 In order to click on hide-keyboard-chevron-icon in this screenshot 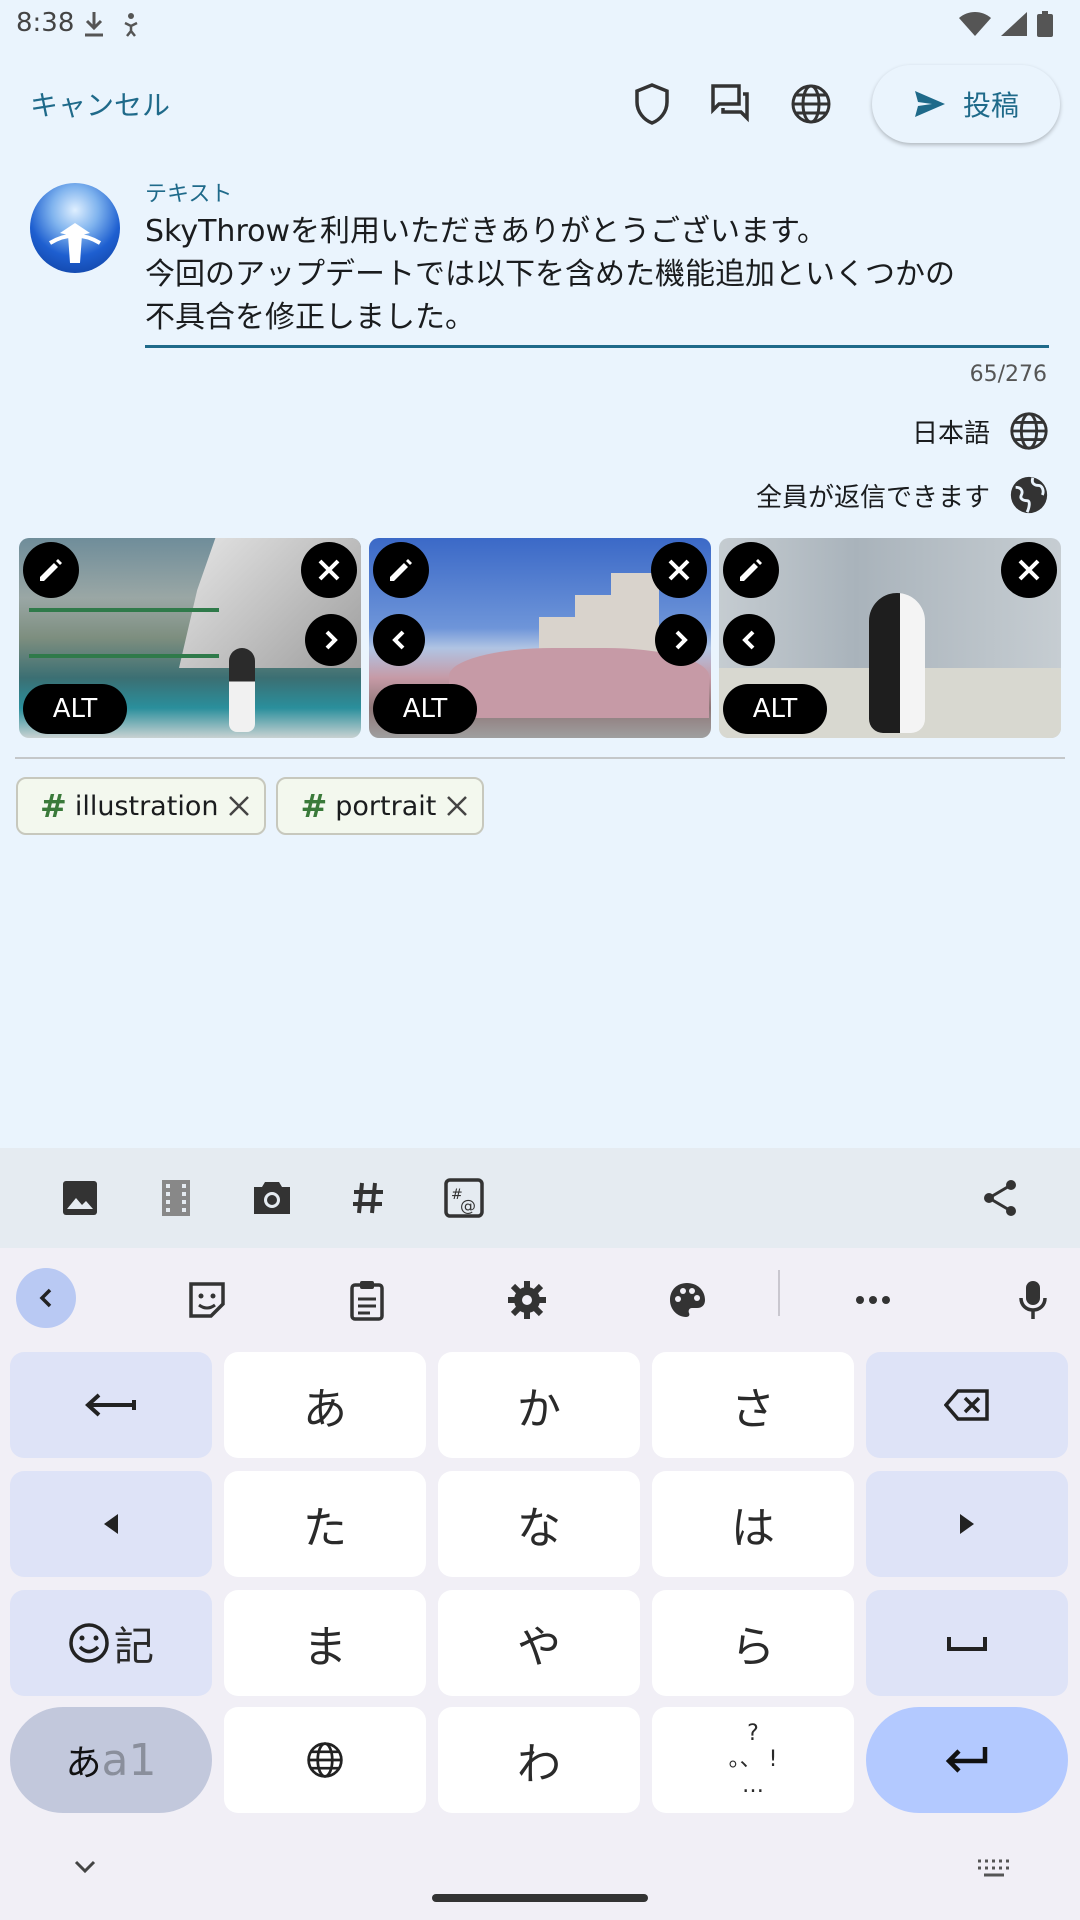, I will do `click(85, 1867)`.